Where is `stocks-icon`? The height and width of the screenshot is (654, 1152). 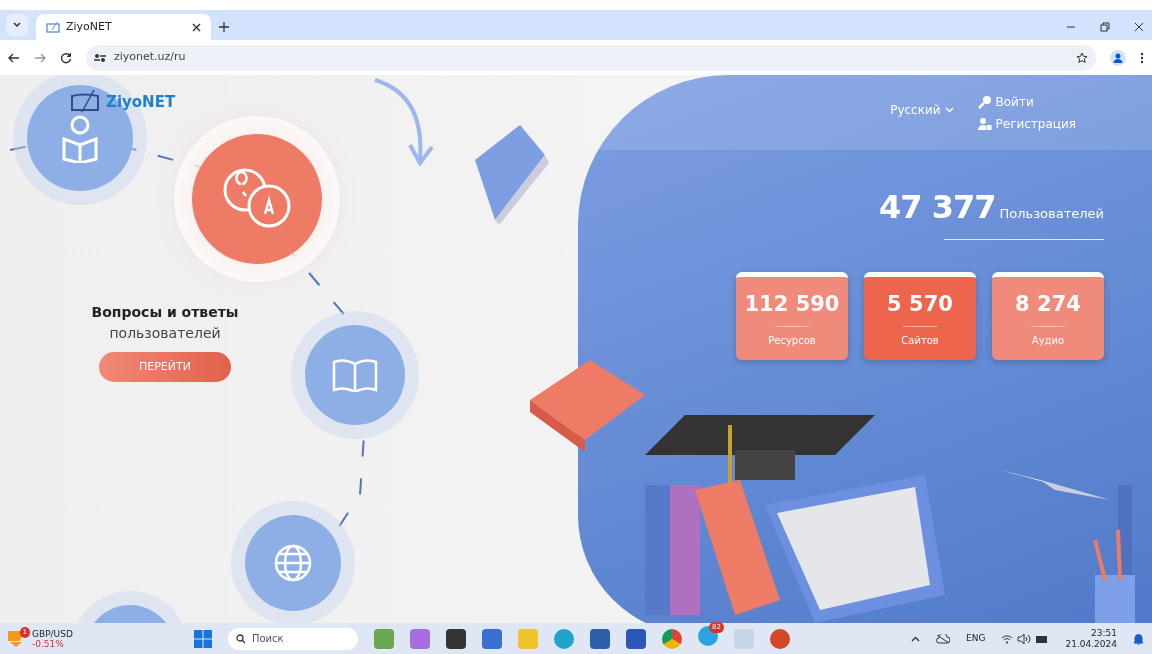 stocks-icon is located at coordinates (16, 638).